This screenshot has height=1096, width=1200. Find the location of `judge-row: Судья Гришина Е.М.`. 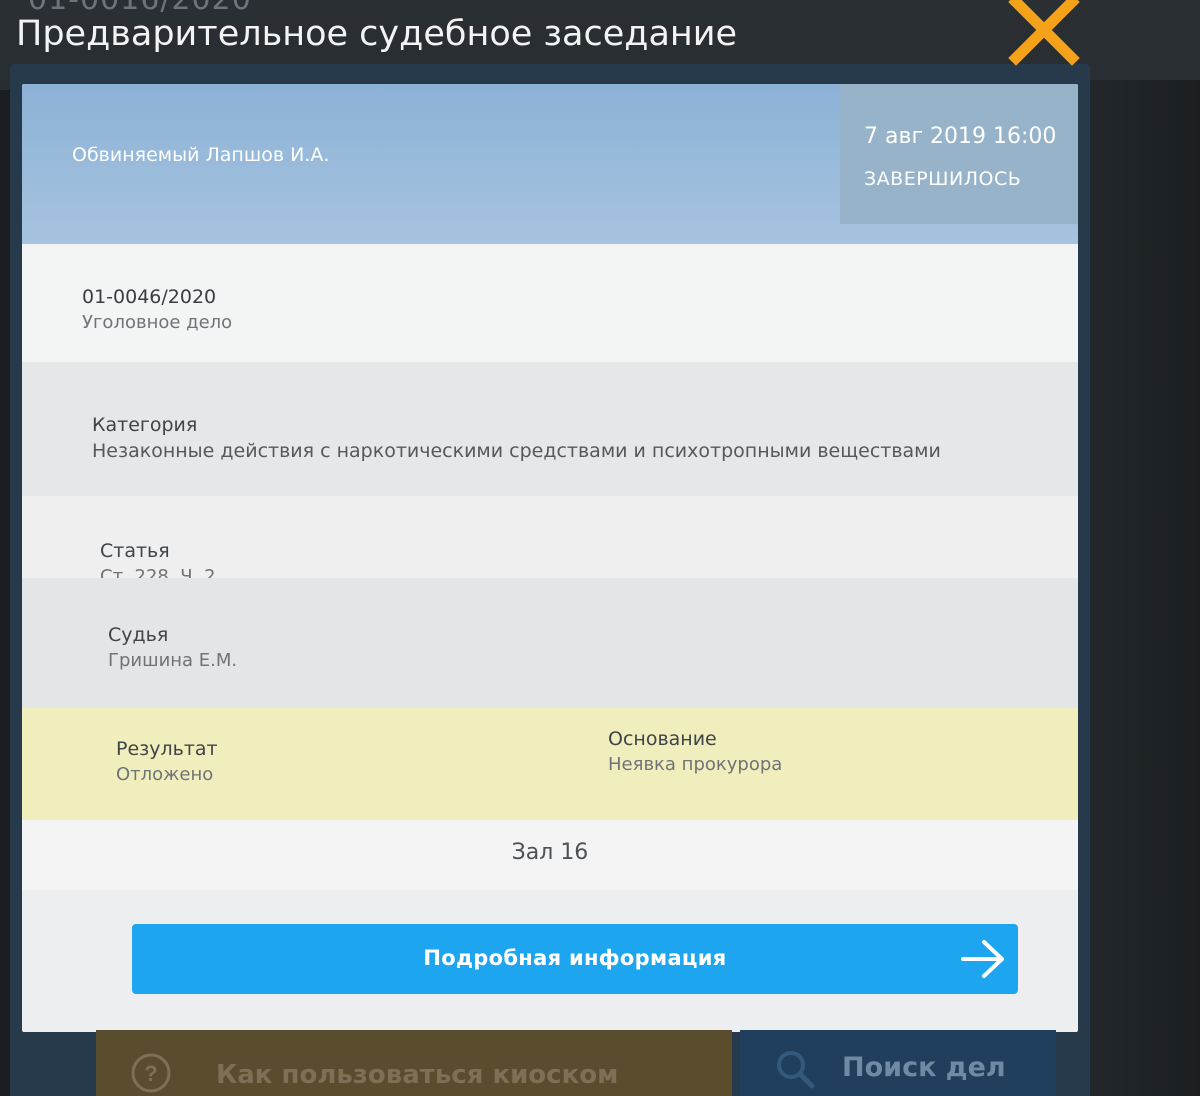

judge-row: Судья Гришина Е.М. is located at coordinates (550, 643).